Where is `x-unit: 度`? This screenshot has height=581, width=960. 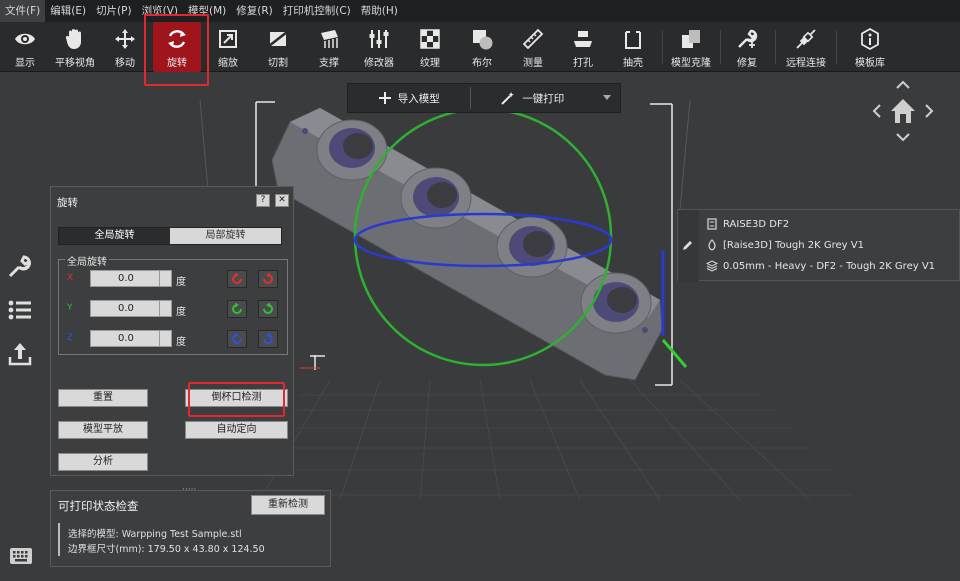 x-unit: 度 is located at coordinates (181, 282).